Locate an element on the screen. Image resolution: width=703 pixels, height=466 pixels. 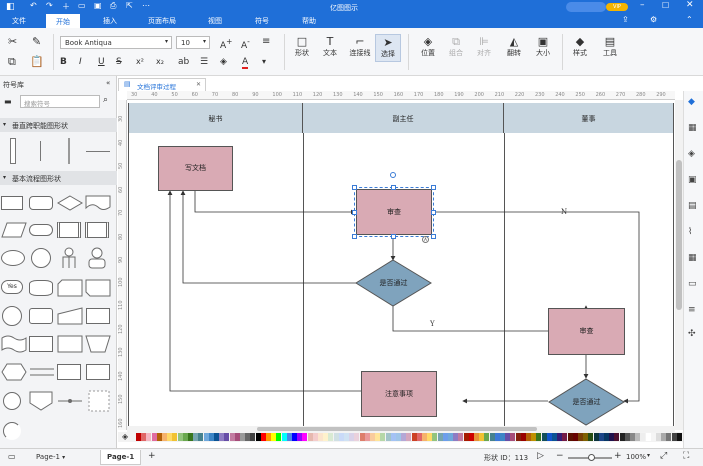
open-icon: ▭ is located at coordinates (82, 5).